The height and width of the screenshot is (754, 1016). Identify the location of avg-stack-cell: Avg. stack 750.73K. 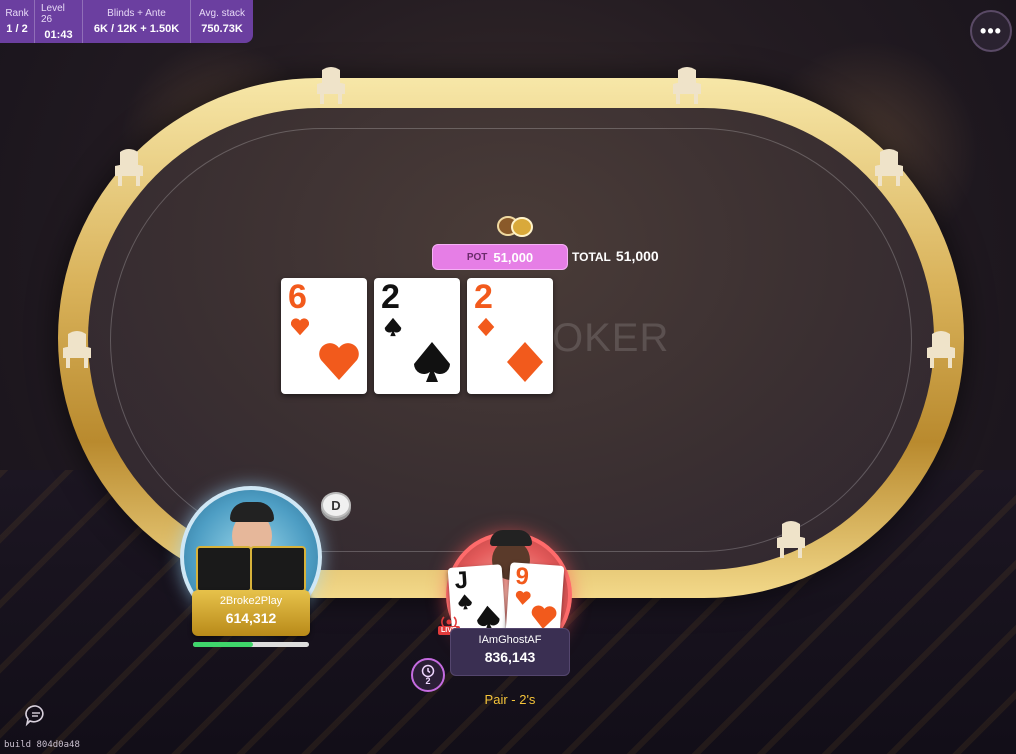
(222, 21).